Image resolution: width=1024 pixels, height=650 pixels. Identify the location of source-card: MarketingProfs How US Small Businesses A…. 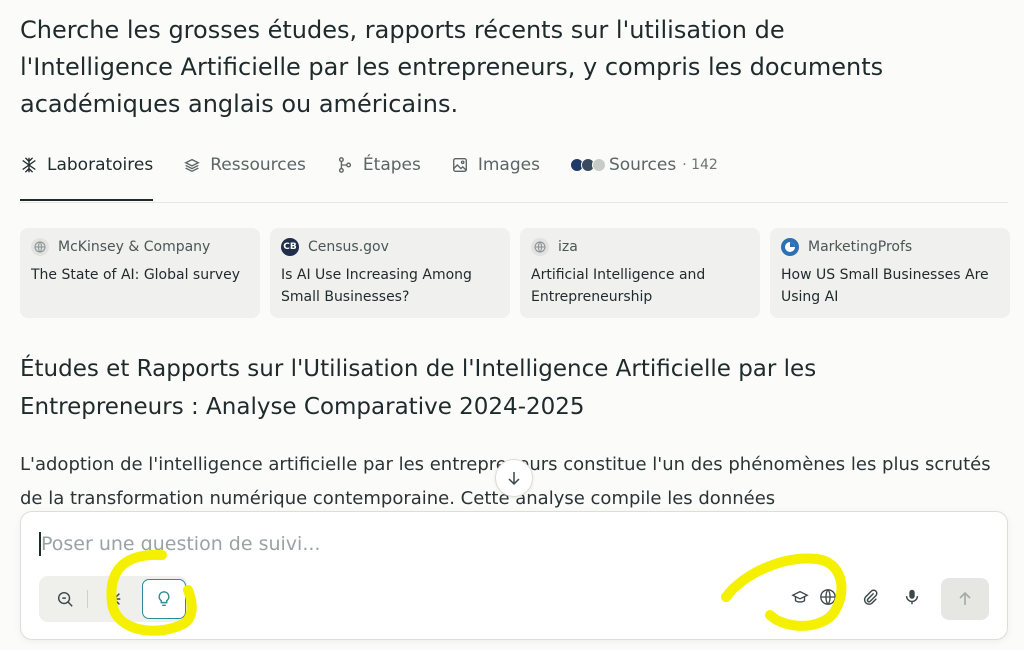
(890, 273).